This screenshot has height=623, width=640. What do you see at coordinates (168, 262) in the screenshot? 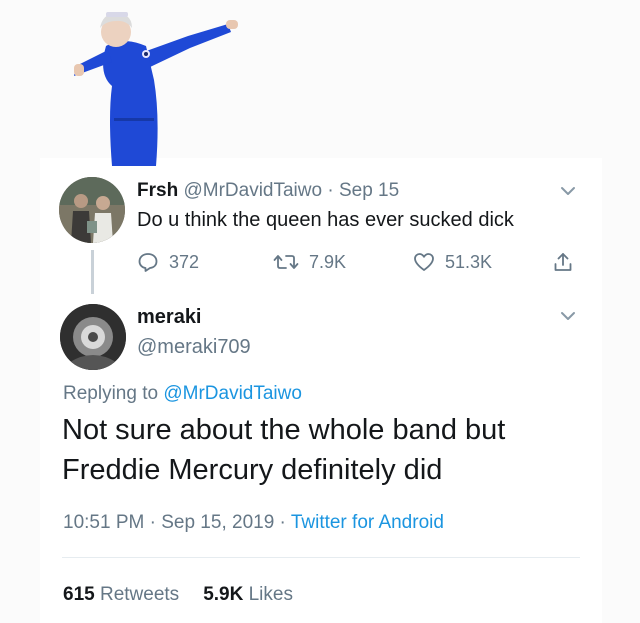
I see `reply-button: 372` at bounding box center [168, 262].